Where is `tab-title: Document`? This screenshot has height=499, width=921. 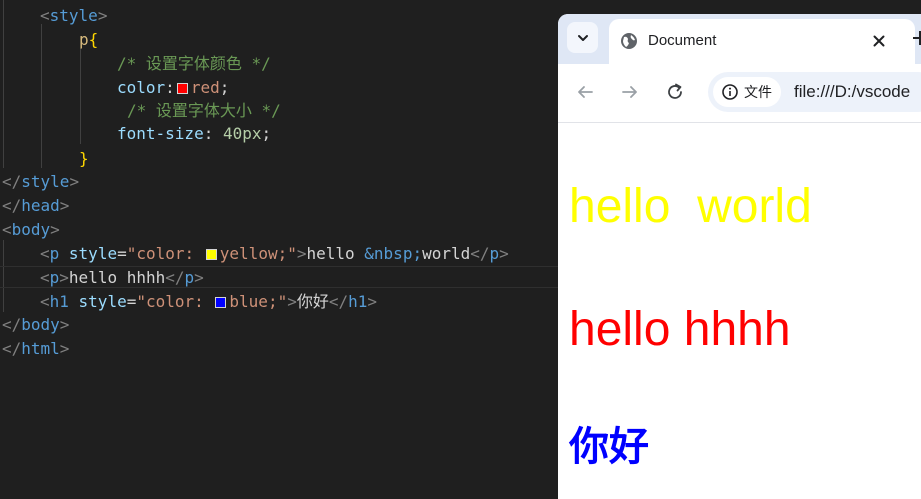
tab-title: Document is located at coordinates (682, 40).